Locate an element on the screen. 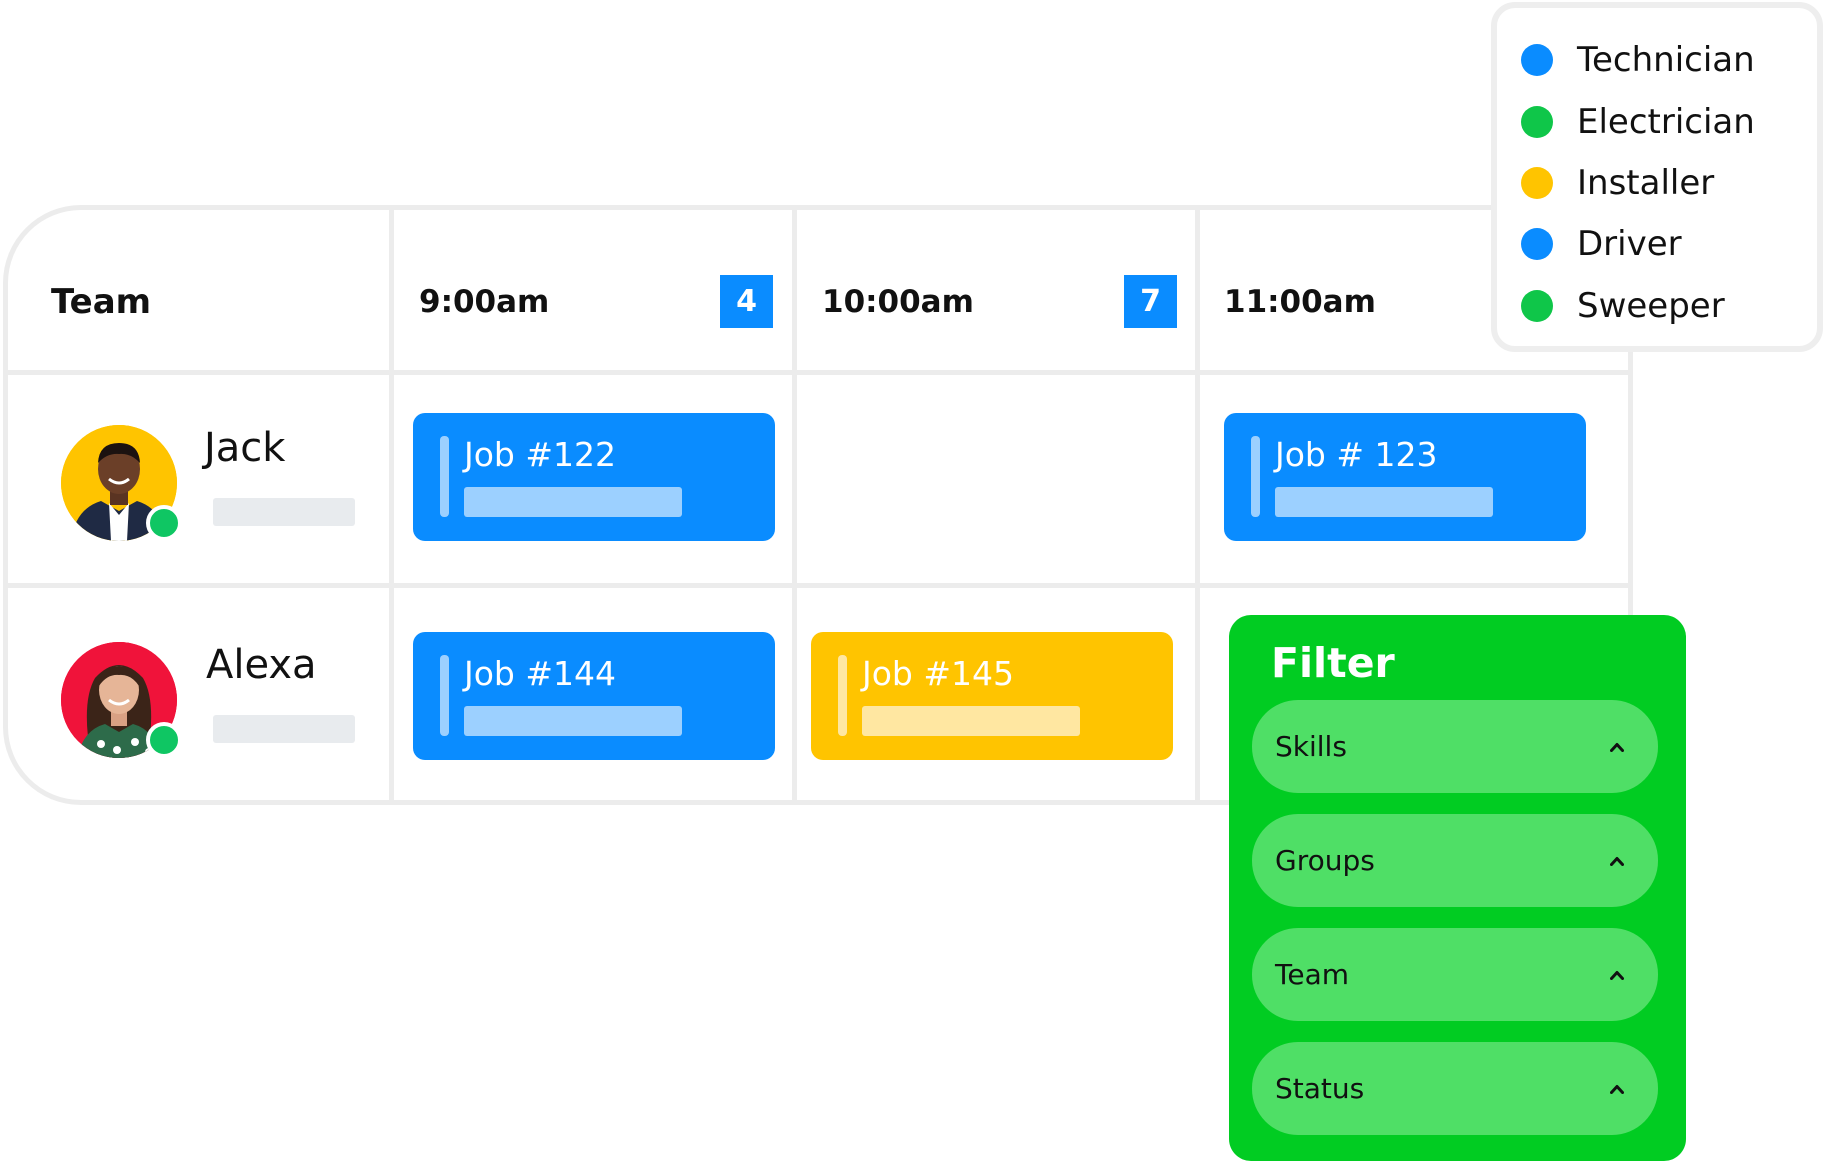  filter-skills-dropdown: Skills is located at coordinates (1455, 746).